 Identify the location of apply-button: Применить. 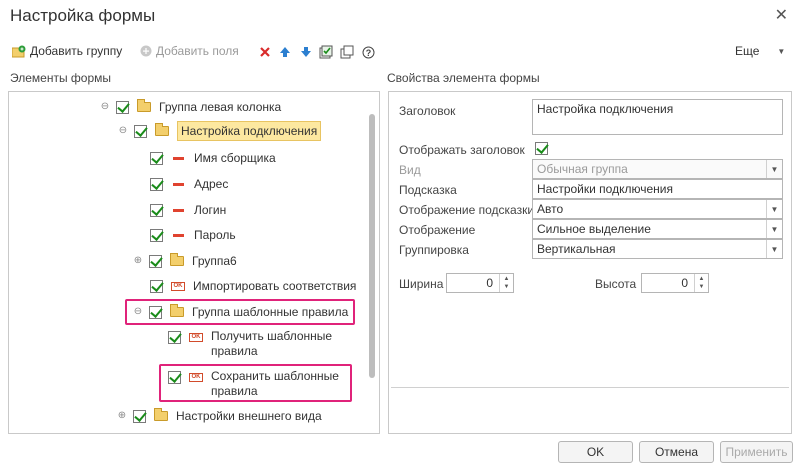
(756, 452).